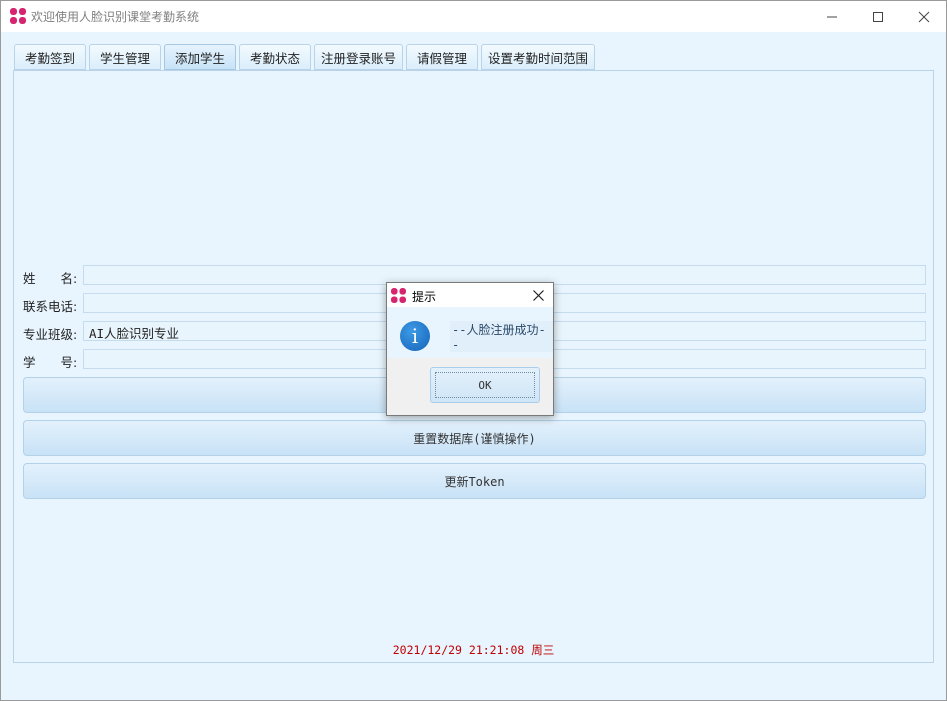 The height and width of the screenshot is (701, 947). I want to click on update-token-button: 更新Token, so click(474, 481).